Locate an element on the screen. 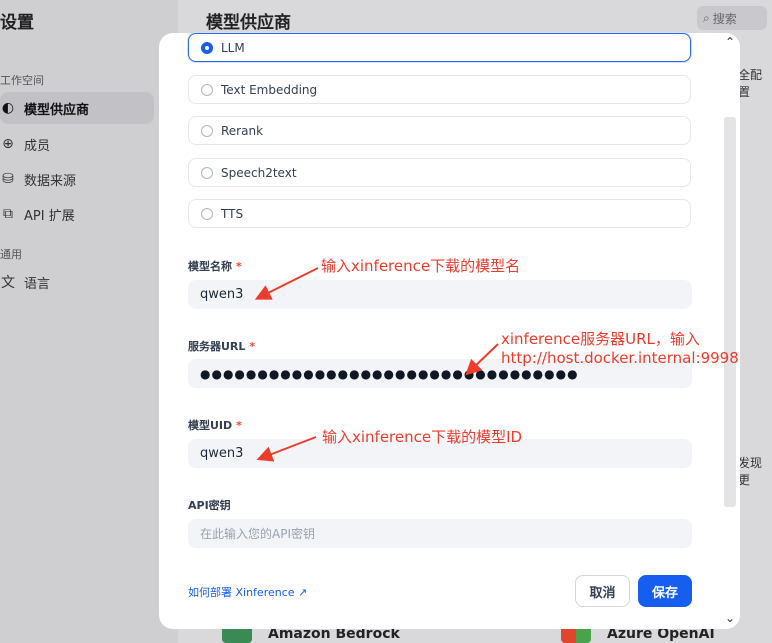 Image resolution: width=772 pixels, height=643 pixels. search-placeholder: 搜索 is located at coordinates (724, 18).